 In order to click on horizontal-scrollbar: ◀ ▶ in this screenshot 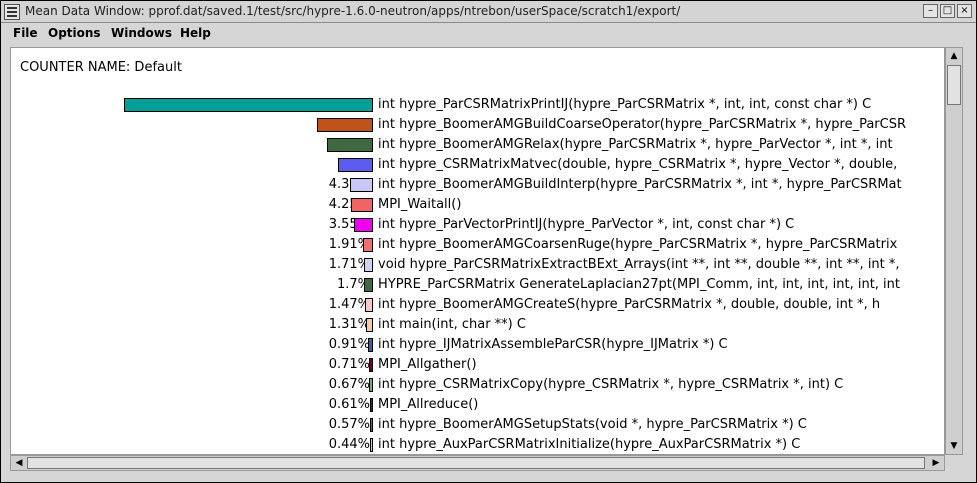, I will do `click(477, 463)`.